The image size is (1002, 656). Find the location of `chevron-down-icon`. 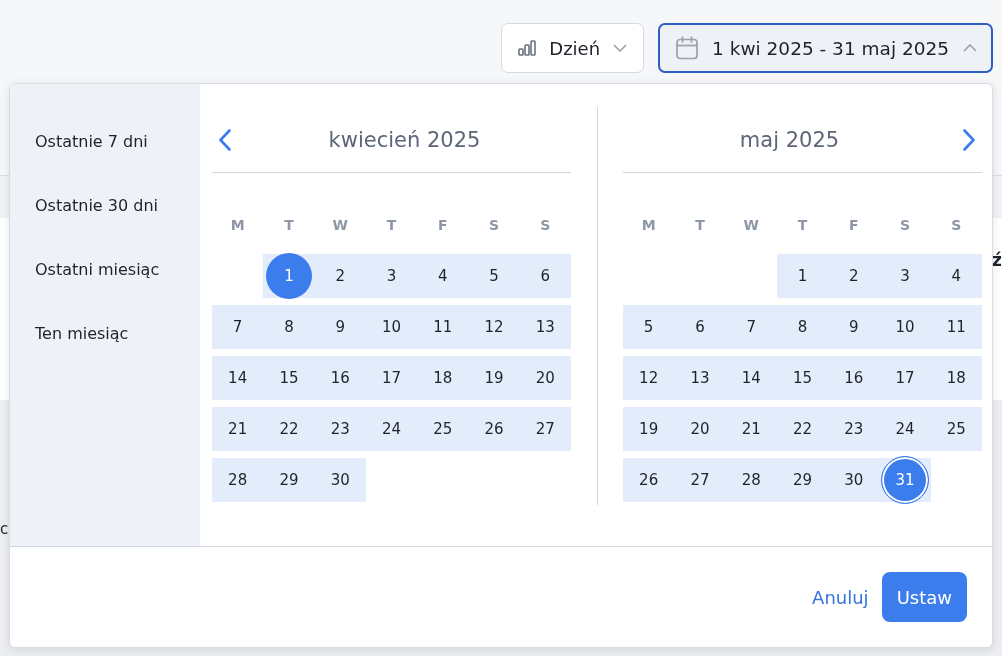

chevron-down-icon is located at coordinates (620, 48).